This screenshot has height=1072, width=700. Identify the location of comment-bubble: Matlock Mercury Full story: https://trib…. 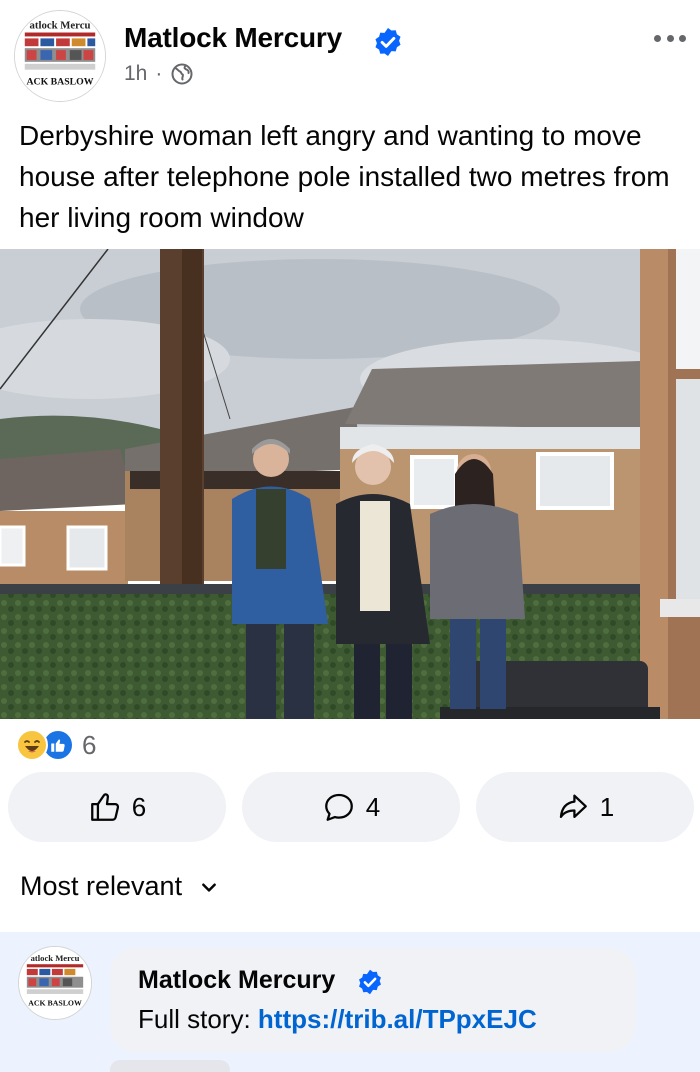
(373, 1000).